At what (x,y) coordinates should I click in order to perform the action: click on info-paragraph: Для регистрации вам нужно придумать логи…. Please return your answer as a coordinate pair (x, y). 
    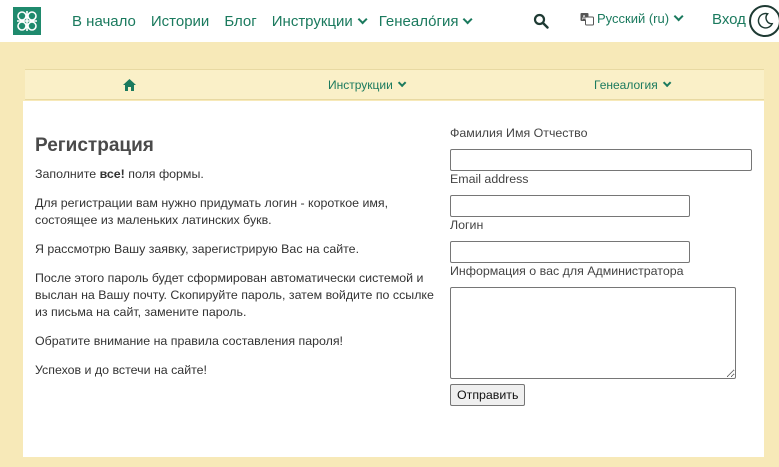
    Looking at the image, I should click on (212, 211).